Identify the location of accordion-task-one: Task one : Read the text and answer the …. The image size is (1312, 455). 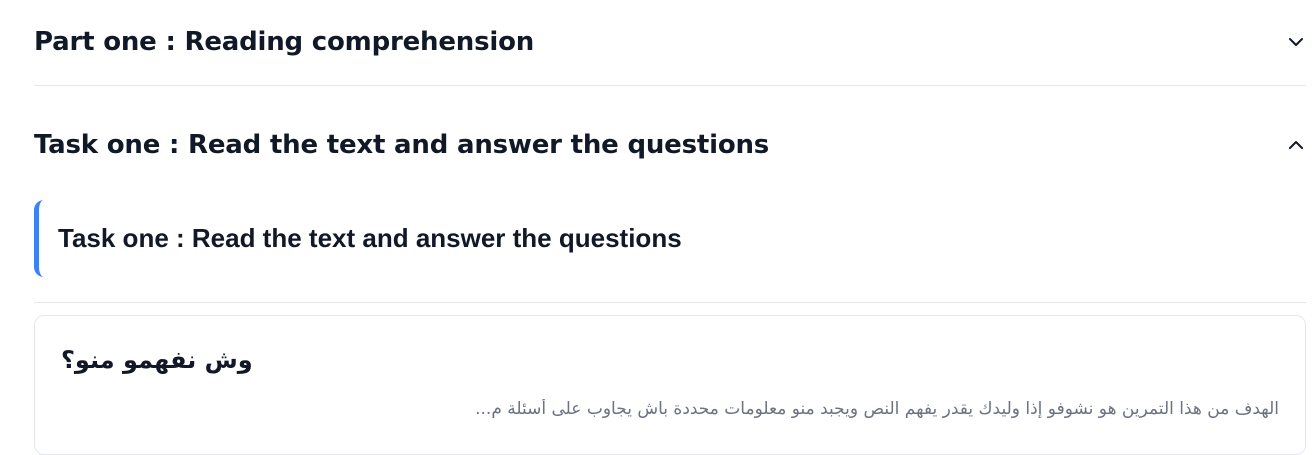
(670, 145).